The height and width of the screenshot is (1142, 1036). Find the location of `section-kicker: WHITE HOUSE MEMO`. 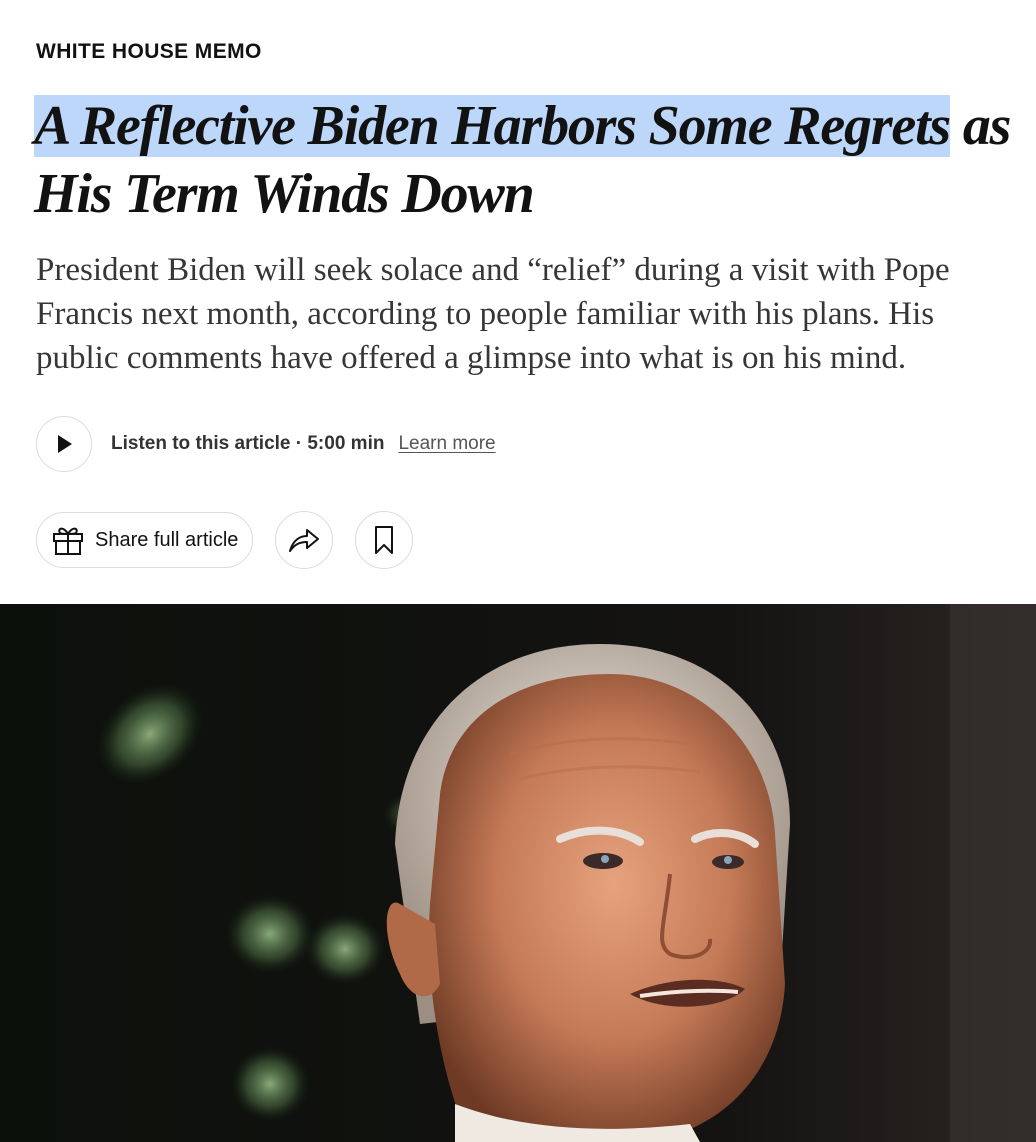

section-kicker: WHITE HOUSE MEMO is located at coordinates (149, 52).